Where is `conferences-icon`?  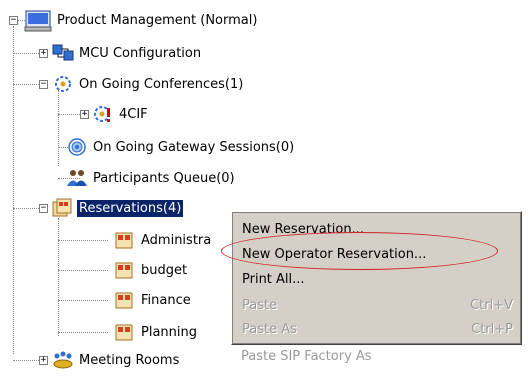 conferences-icon is located at coordinates (63, 84).